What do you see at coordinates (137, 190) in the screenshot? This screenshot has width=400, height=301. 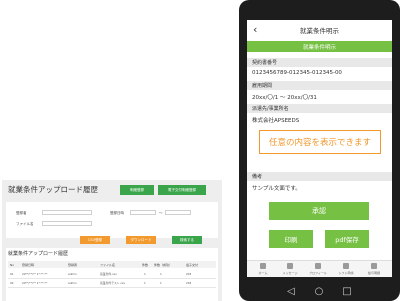 I see `register-details-button: 明細登録` at bounding box center [137, 190].